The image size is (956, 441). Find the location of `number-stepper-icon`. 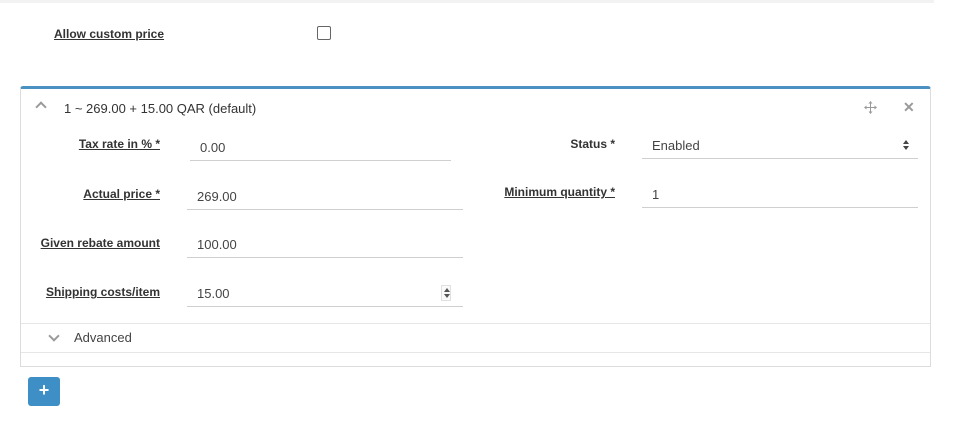

number-stepper-icon is located at coordinates (446, 293).